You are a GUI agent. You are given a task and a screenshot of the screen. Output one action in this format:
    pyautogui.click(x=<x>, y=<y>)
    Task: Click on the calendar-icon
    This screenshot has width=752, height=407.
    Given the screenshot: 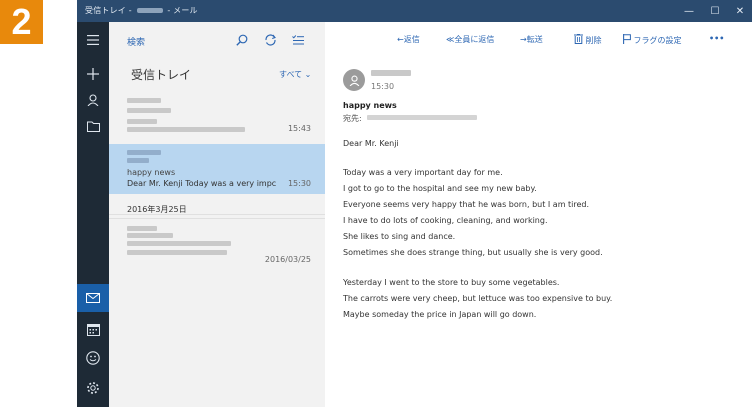 What is the action you would take?
    pyautogui.click(x=93, y=329)
    